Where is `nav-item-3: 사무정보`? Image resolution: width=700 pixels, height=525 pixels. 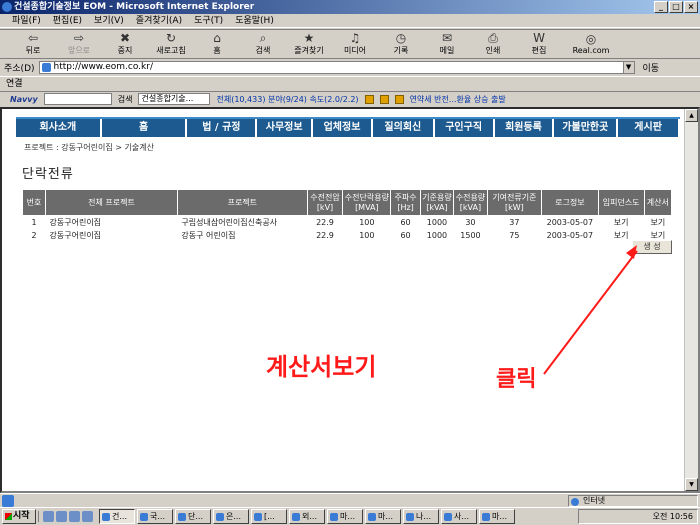
nav-item-3: 사무정보 is located at coordinates (285, 128).